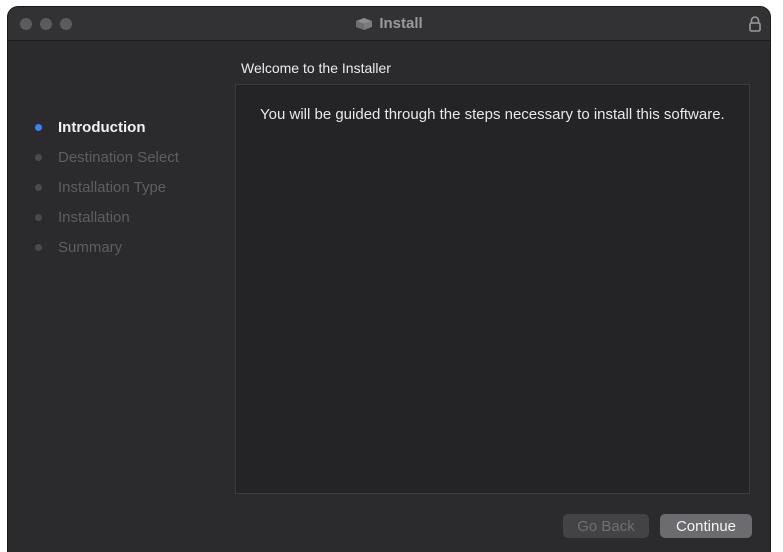  What do you see at coordinates (755, 24) in the screenshot?
I see `lock-icon` at bounding box center [755, 24].